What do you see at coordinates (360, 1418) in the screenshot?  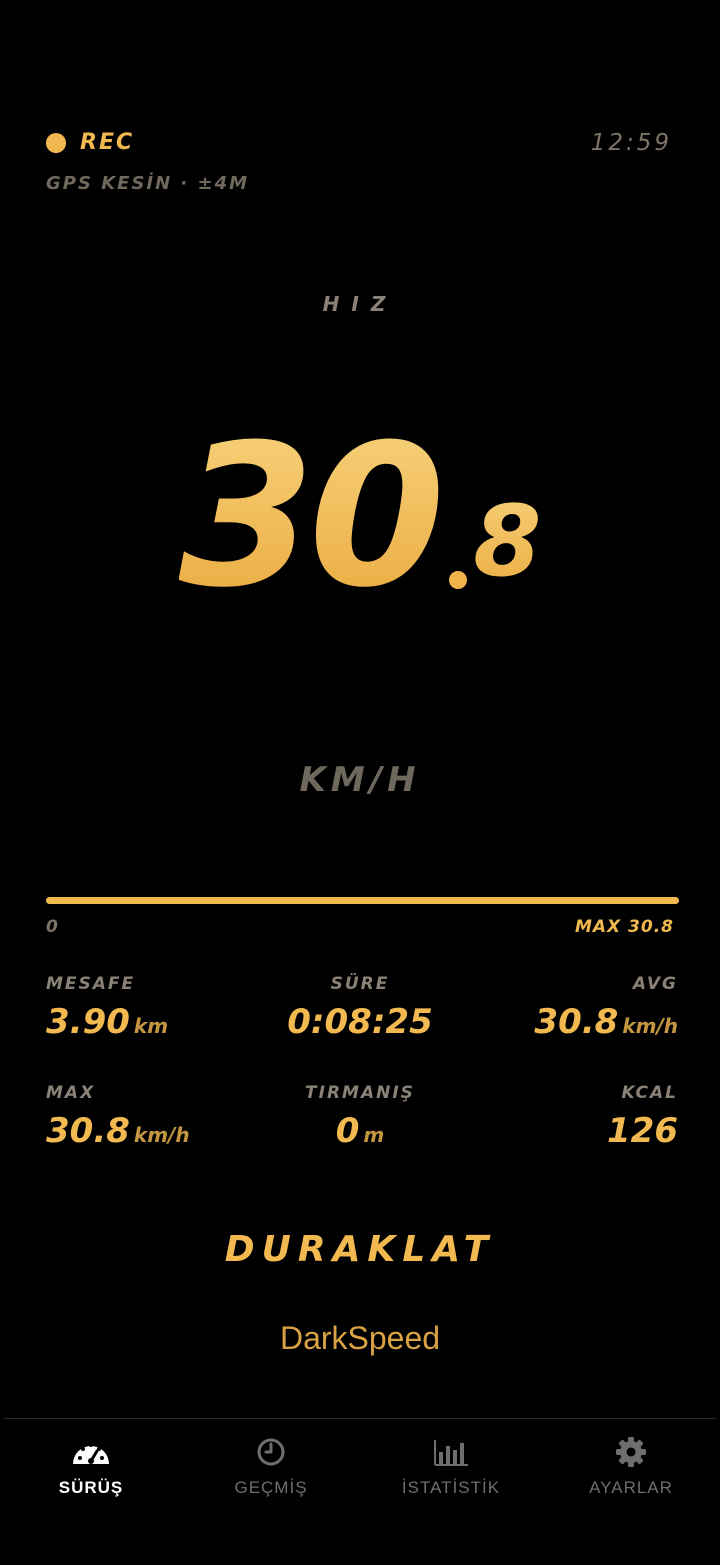 I see `nav-divider` at bounding box center [360, 1418].